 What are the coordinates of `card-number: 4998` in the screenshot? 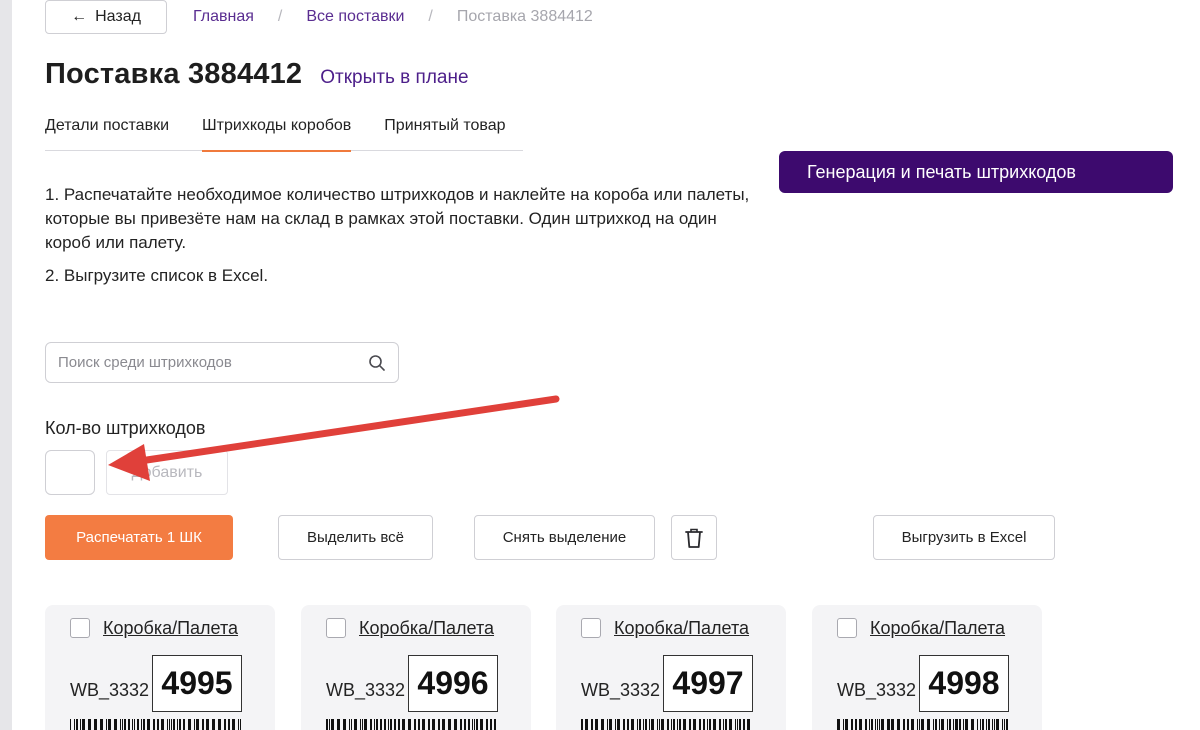 It's located at (964, 683).